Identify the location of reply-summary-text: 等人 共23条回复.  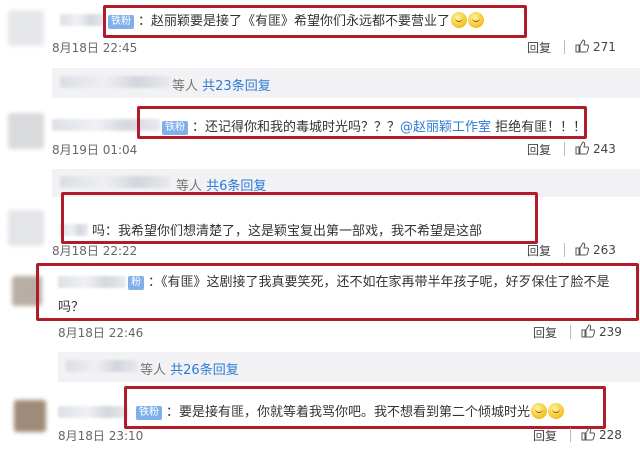
(221, 84).